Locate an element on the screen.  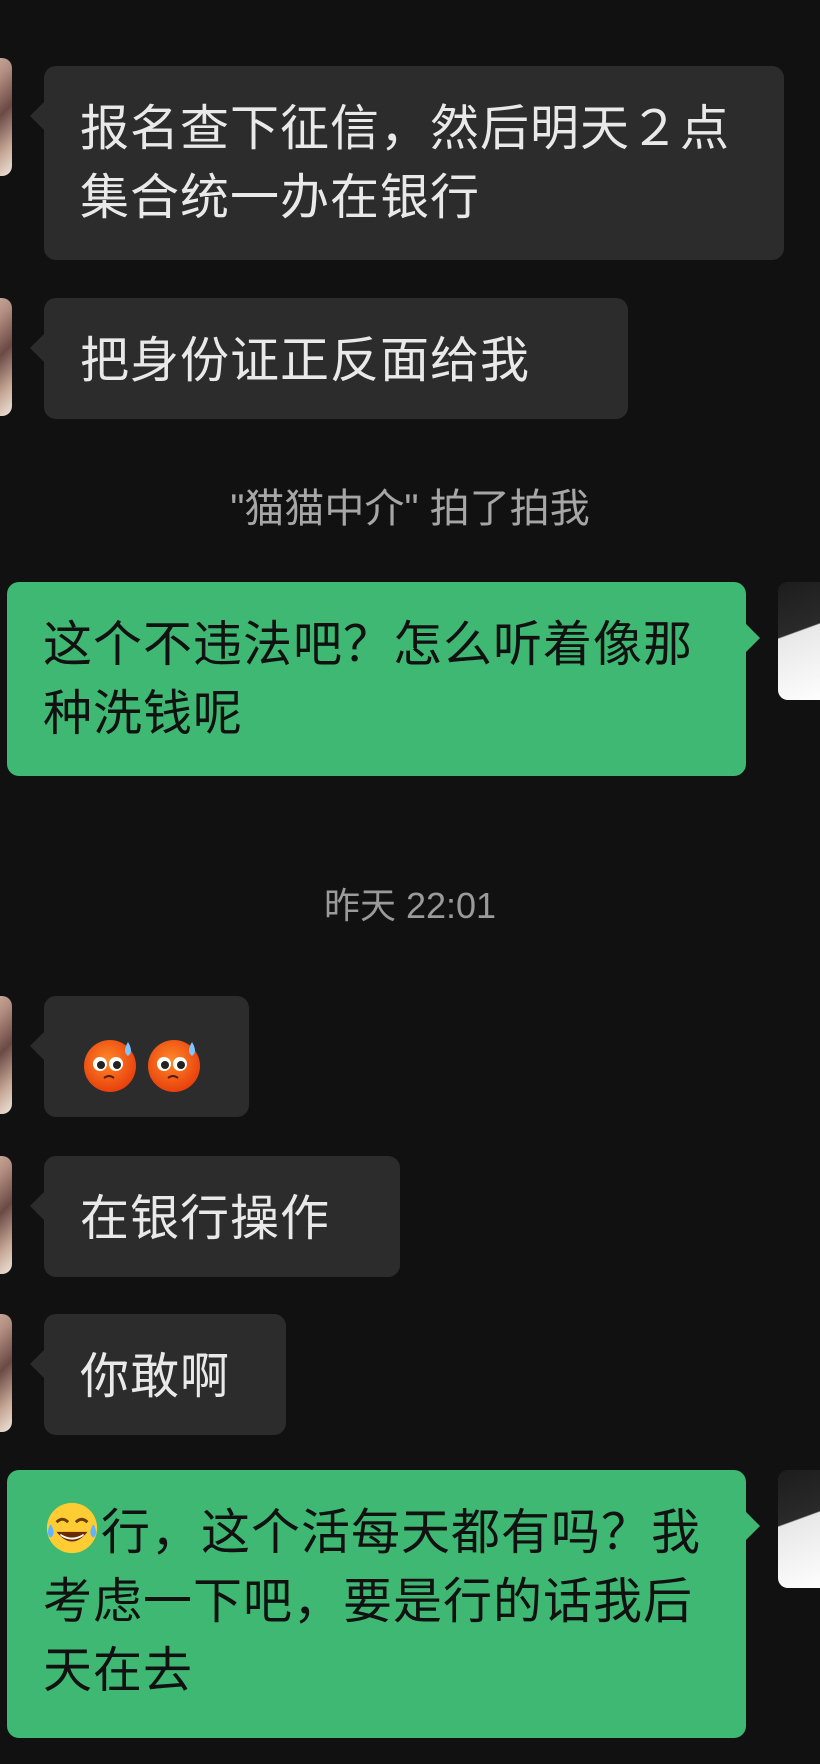
tears-of-joy-icon is located at coordinates (72, 1528).